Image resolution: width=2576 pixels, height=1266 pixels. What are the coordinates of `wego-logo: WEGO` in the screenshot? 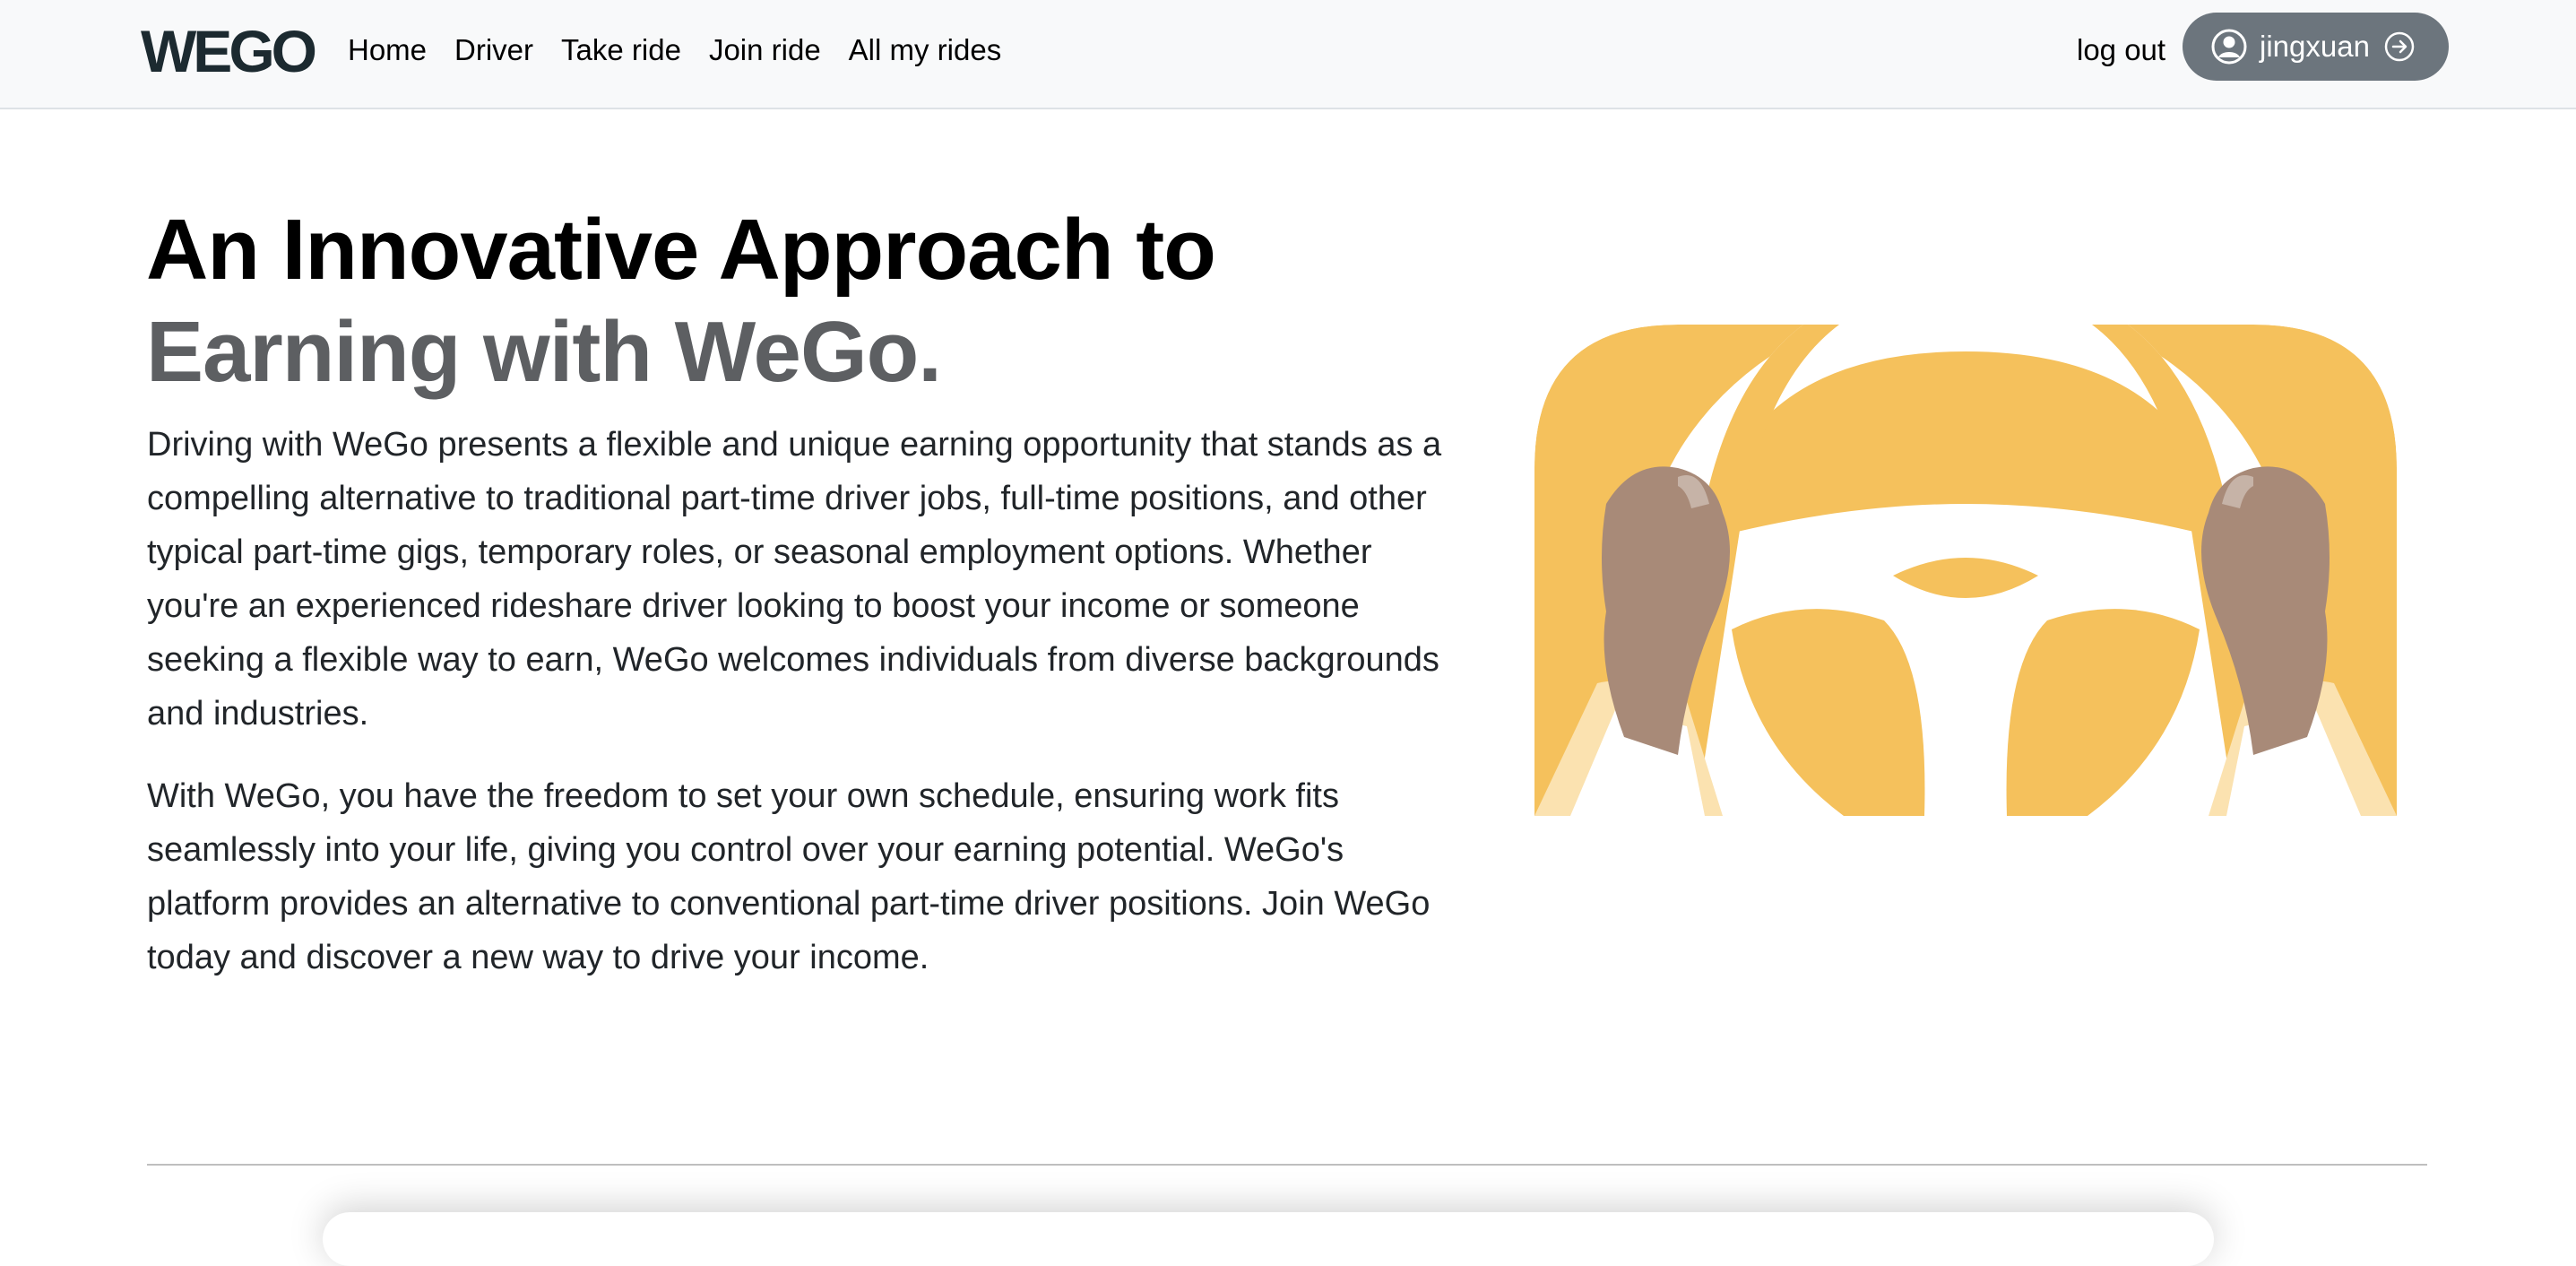 It's located at (228, 51).